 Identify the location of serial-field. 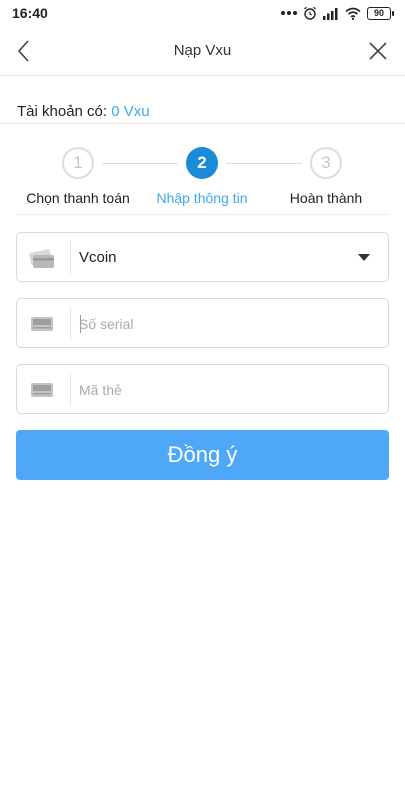
(202, 323).